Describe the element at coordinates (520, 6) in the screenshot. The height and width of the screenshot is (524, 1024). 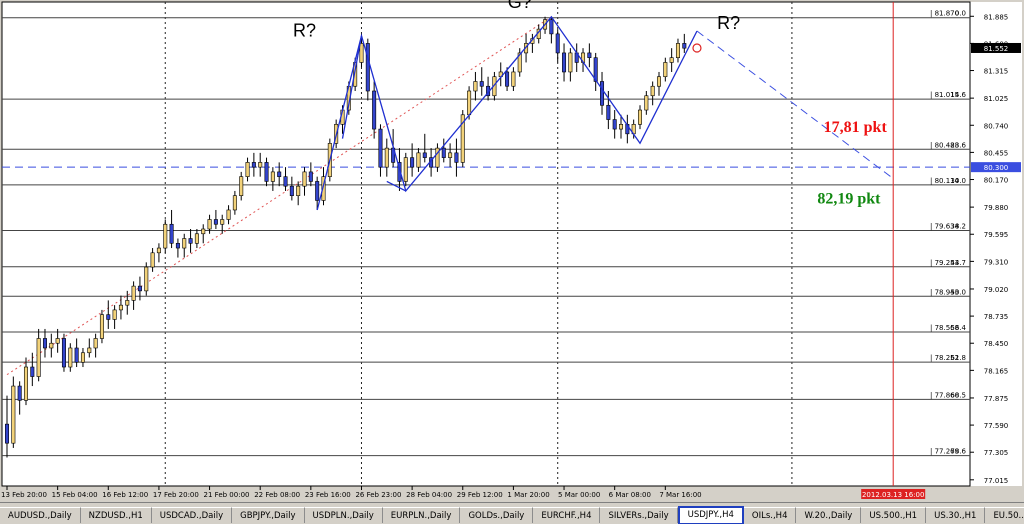
I see `pattern-label: G?` at that location.